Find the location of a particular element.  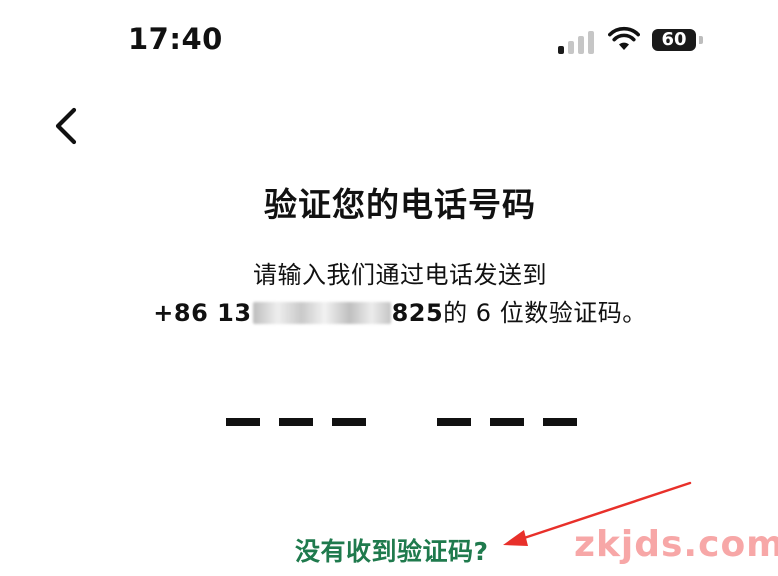

instruction-line-1: 请输入我们通过电话发送到 is located at coordinates (400, 275).